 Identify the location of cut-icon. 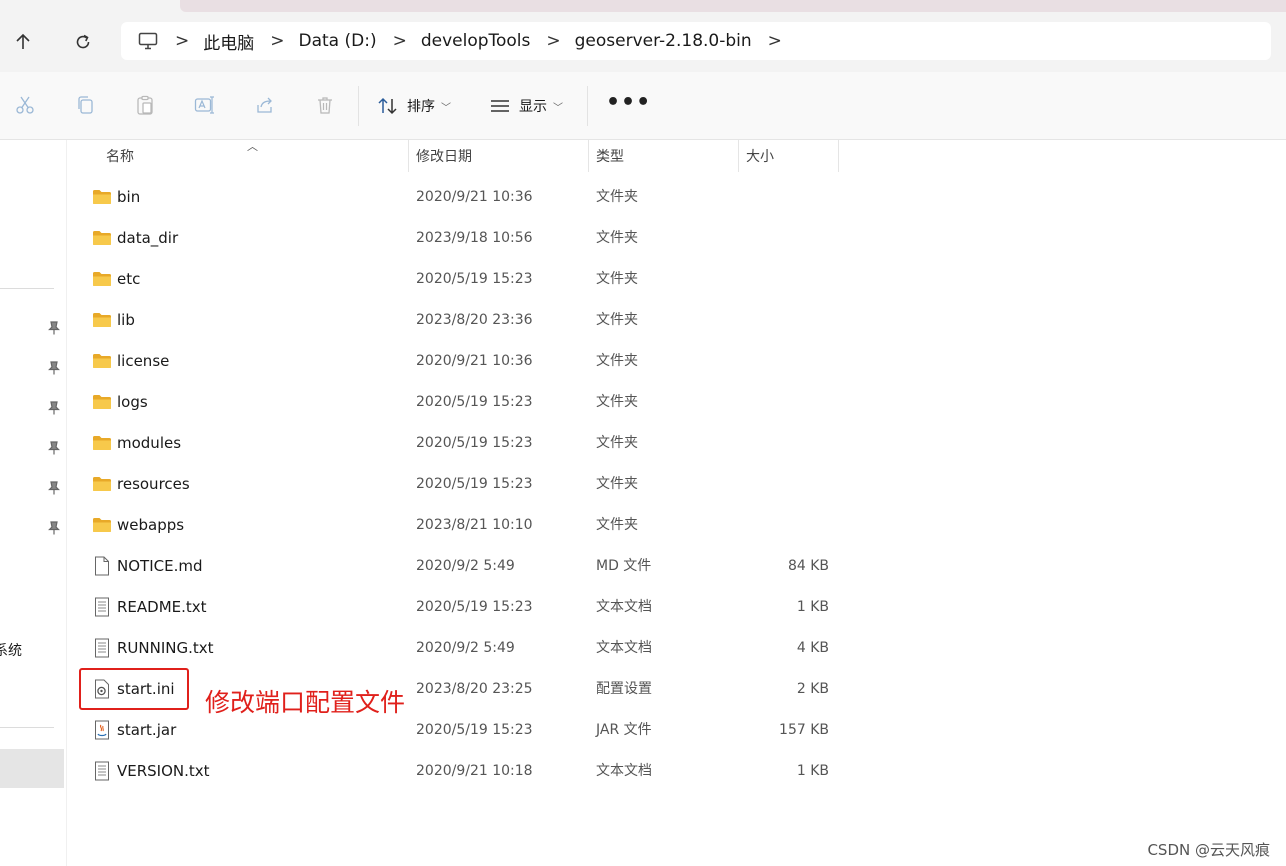
(25, 105).